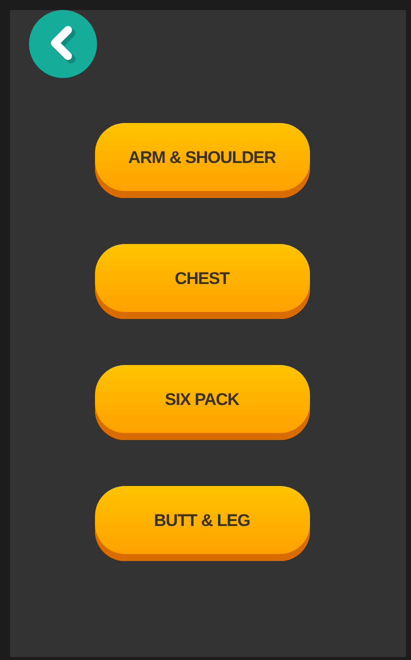 This screenshot has width=411, height=660. I want to click on category-button: CHEST, so click(202, 281).